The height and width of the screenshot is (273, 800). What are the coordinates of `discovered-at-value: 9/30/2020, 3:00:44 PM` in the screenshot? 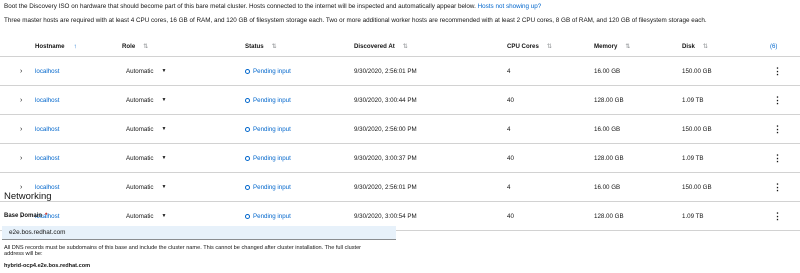 It's located at (385, 100).